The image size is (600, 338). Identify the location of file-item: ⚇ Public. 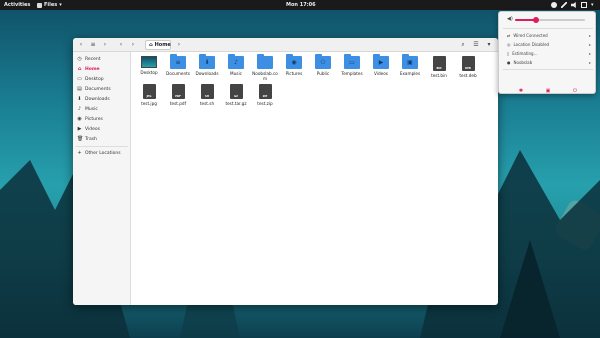
(323, 75).